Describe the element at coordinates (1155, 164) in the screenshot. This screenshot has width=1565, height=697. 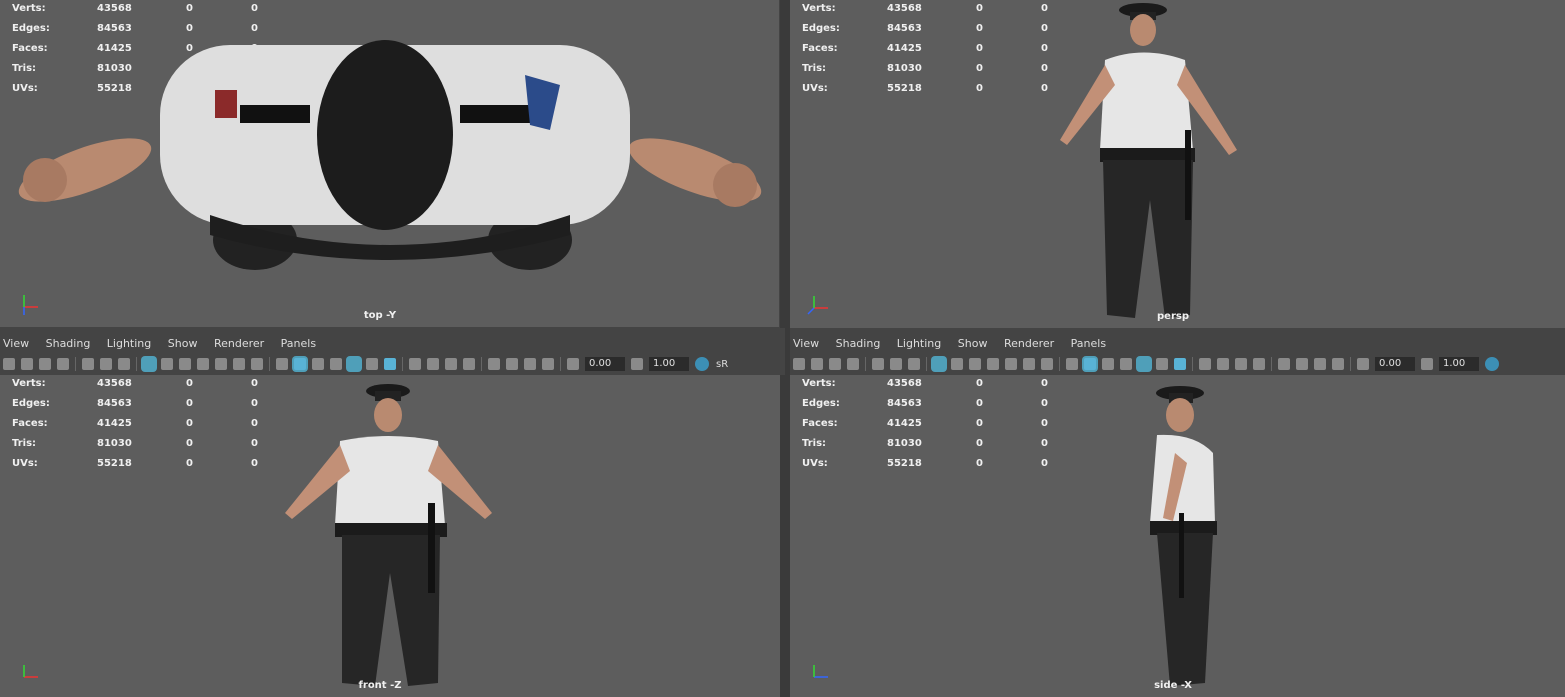
I see `character-model-persp-view` at that location.